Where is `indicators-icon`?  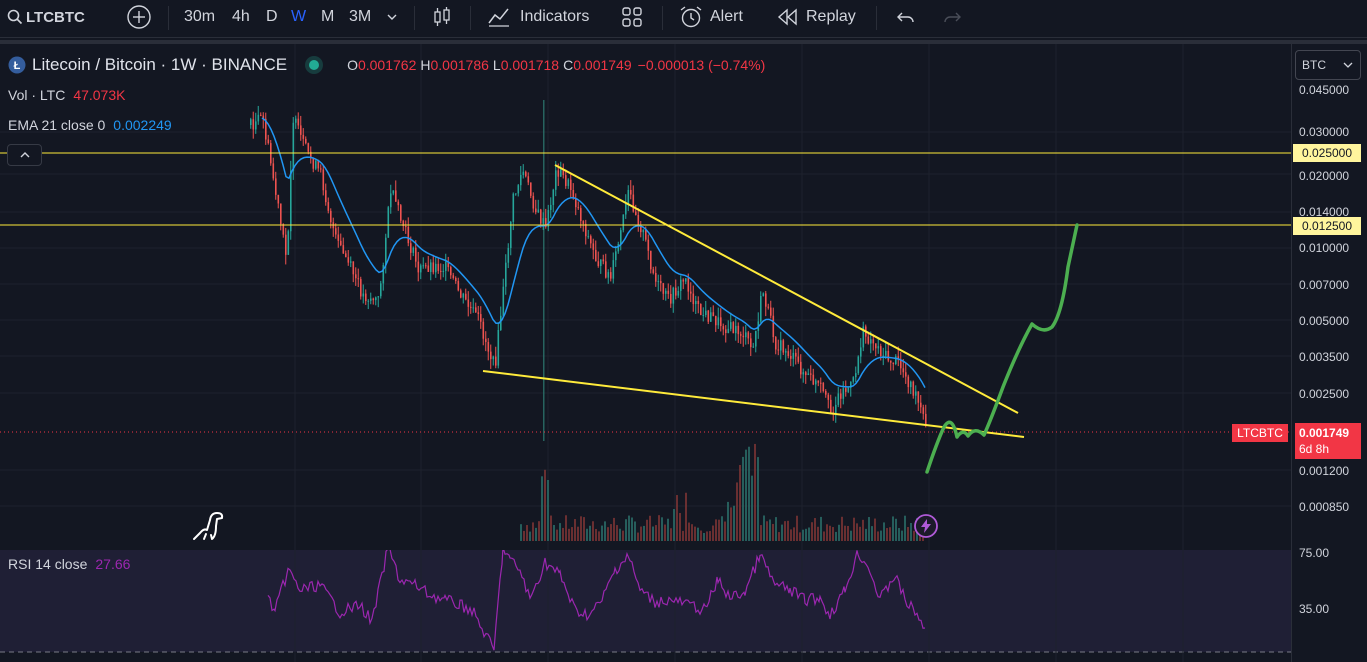
indicators-icon is located at coordinates (498, 17).